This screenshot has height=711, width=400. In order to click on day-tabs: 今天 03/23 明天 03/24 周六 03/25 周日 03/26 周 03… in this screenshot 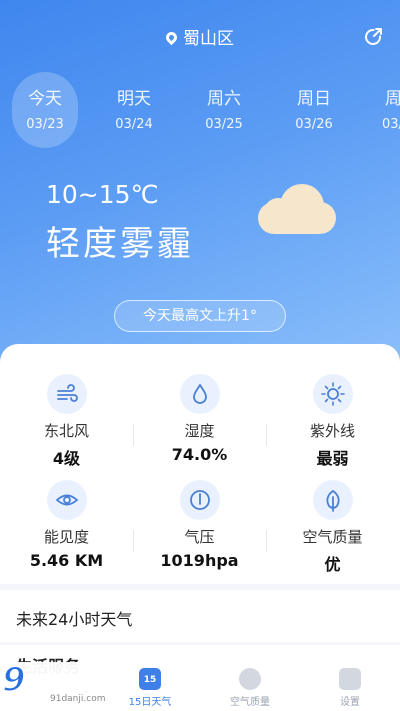, I will do `click(206, 112)`.